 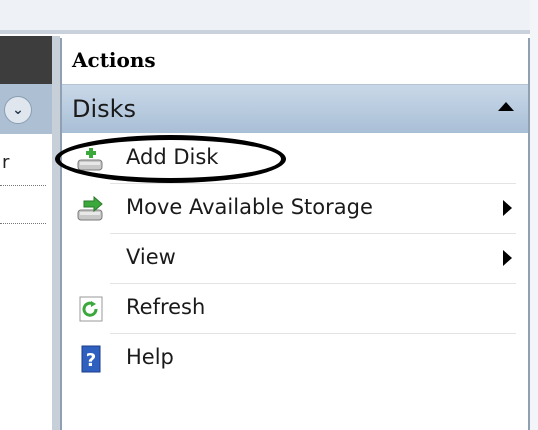 I want to click on actions-title: Actions, so click(x=114, y=60).